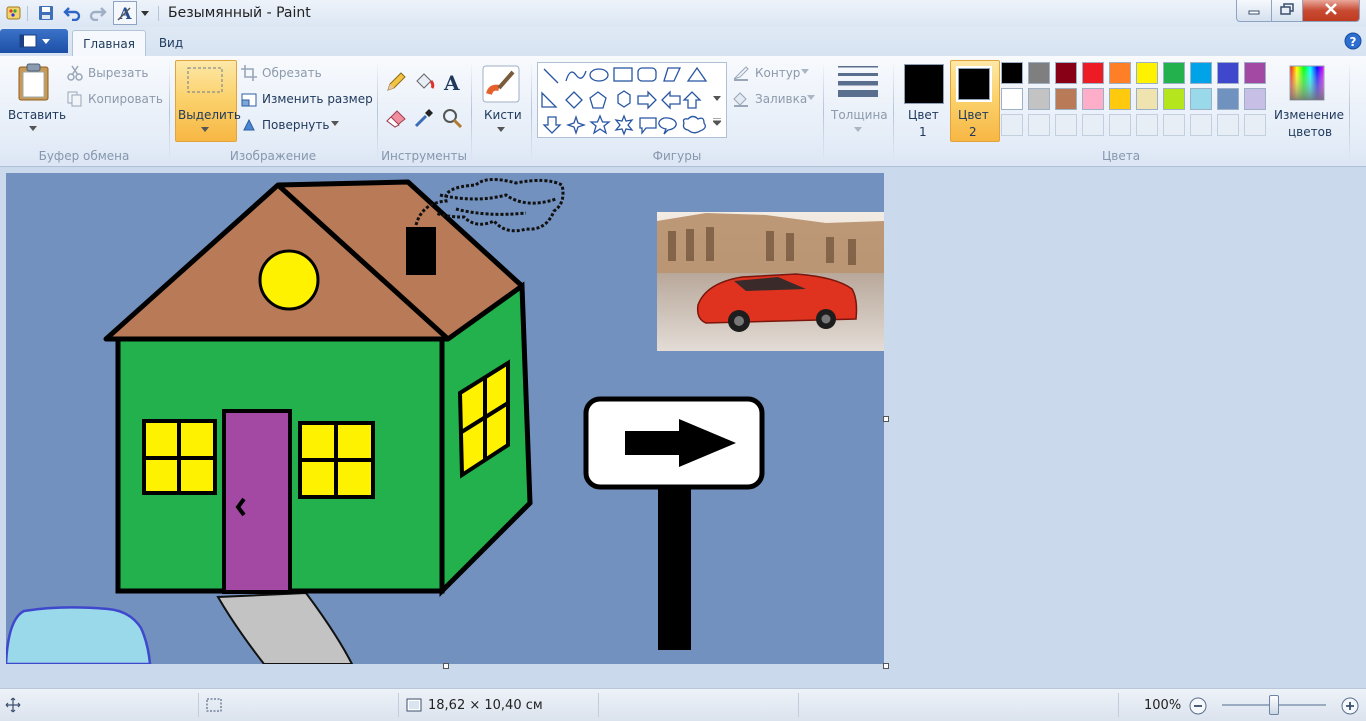 The image size is (1366, 721). What do you see at coordinates (14, 13) in the screenshot?
I see `paint-app-icon` at bounding box center [14, 13].